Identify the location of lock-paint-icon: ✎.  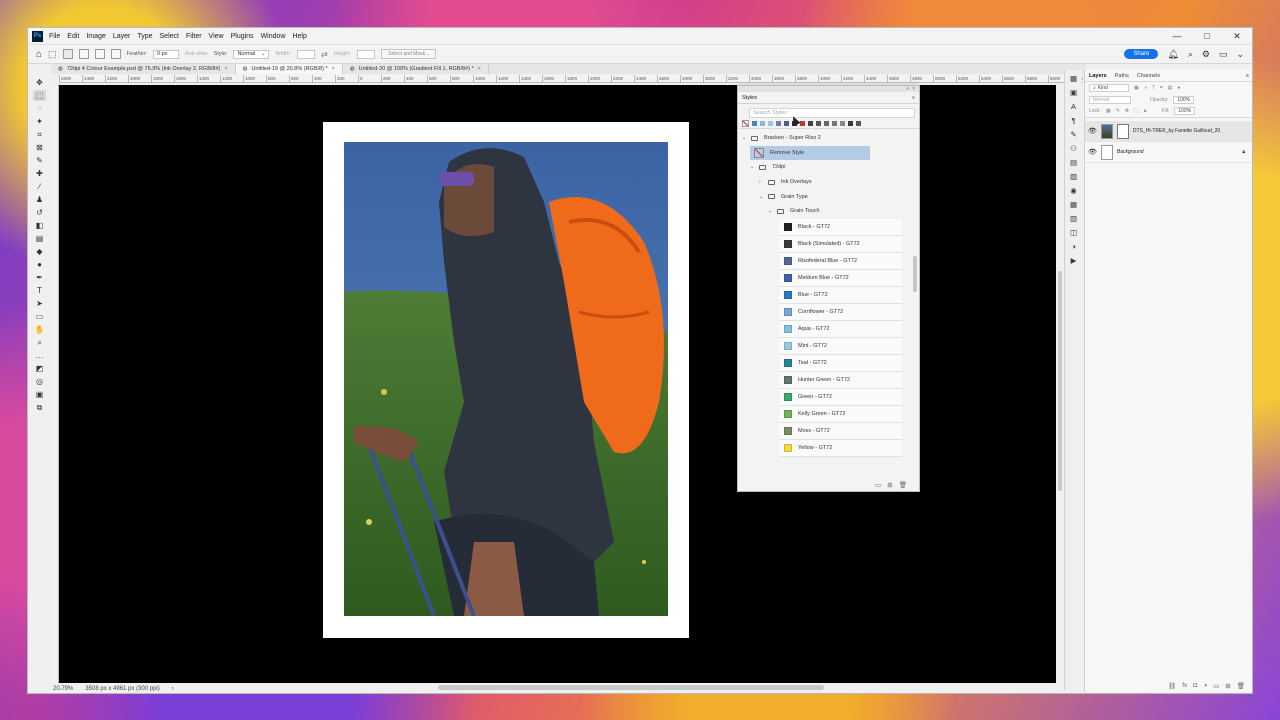
(1118, 111).